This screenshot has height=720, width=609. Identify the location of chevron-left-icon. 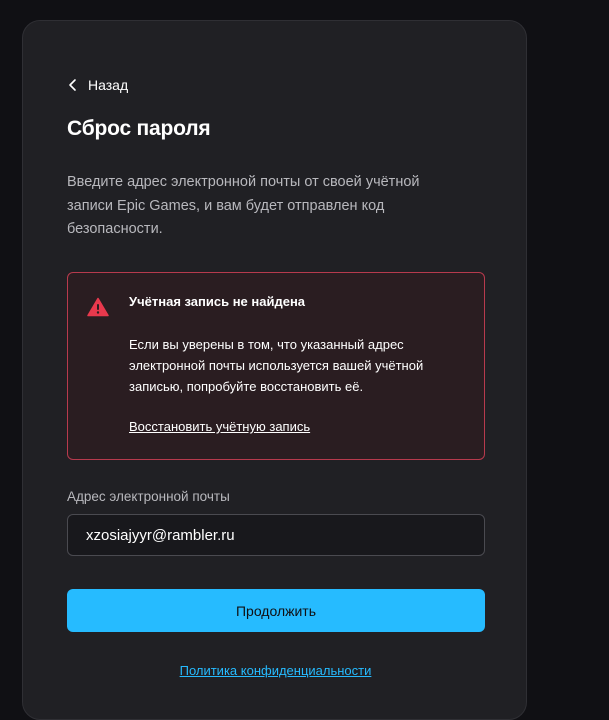
(73, 85).